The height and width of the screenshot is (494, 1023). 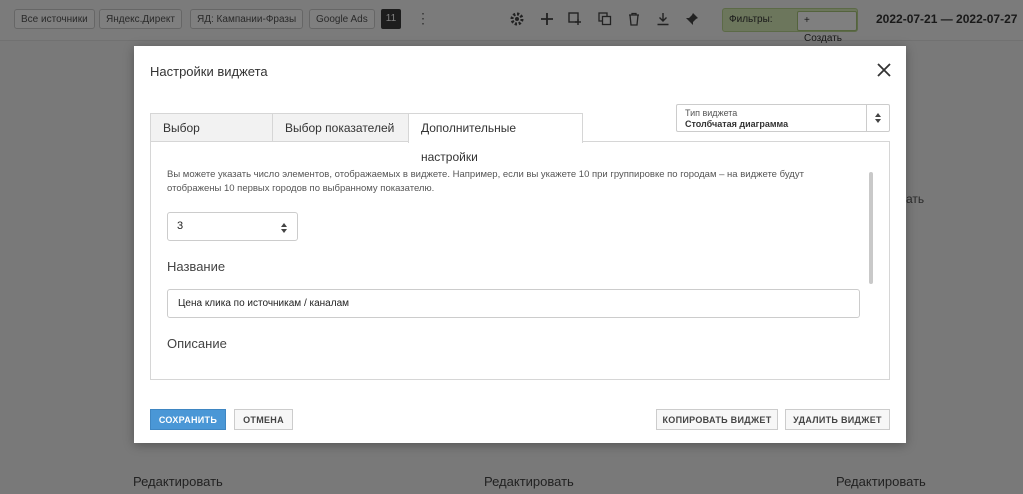 What do you see at coordinates (209, 71) in the screenshot?
I see `dialog-title: Настройки виджета` at bounding box center [209, 71].